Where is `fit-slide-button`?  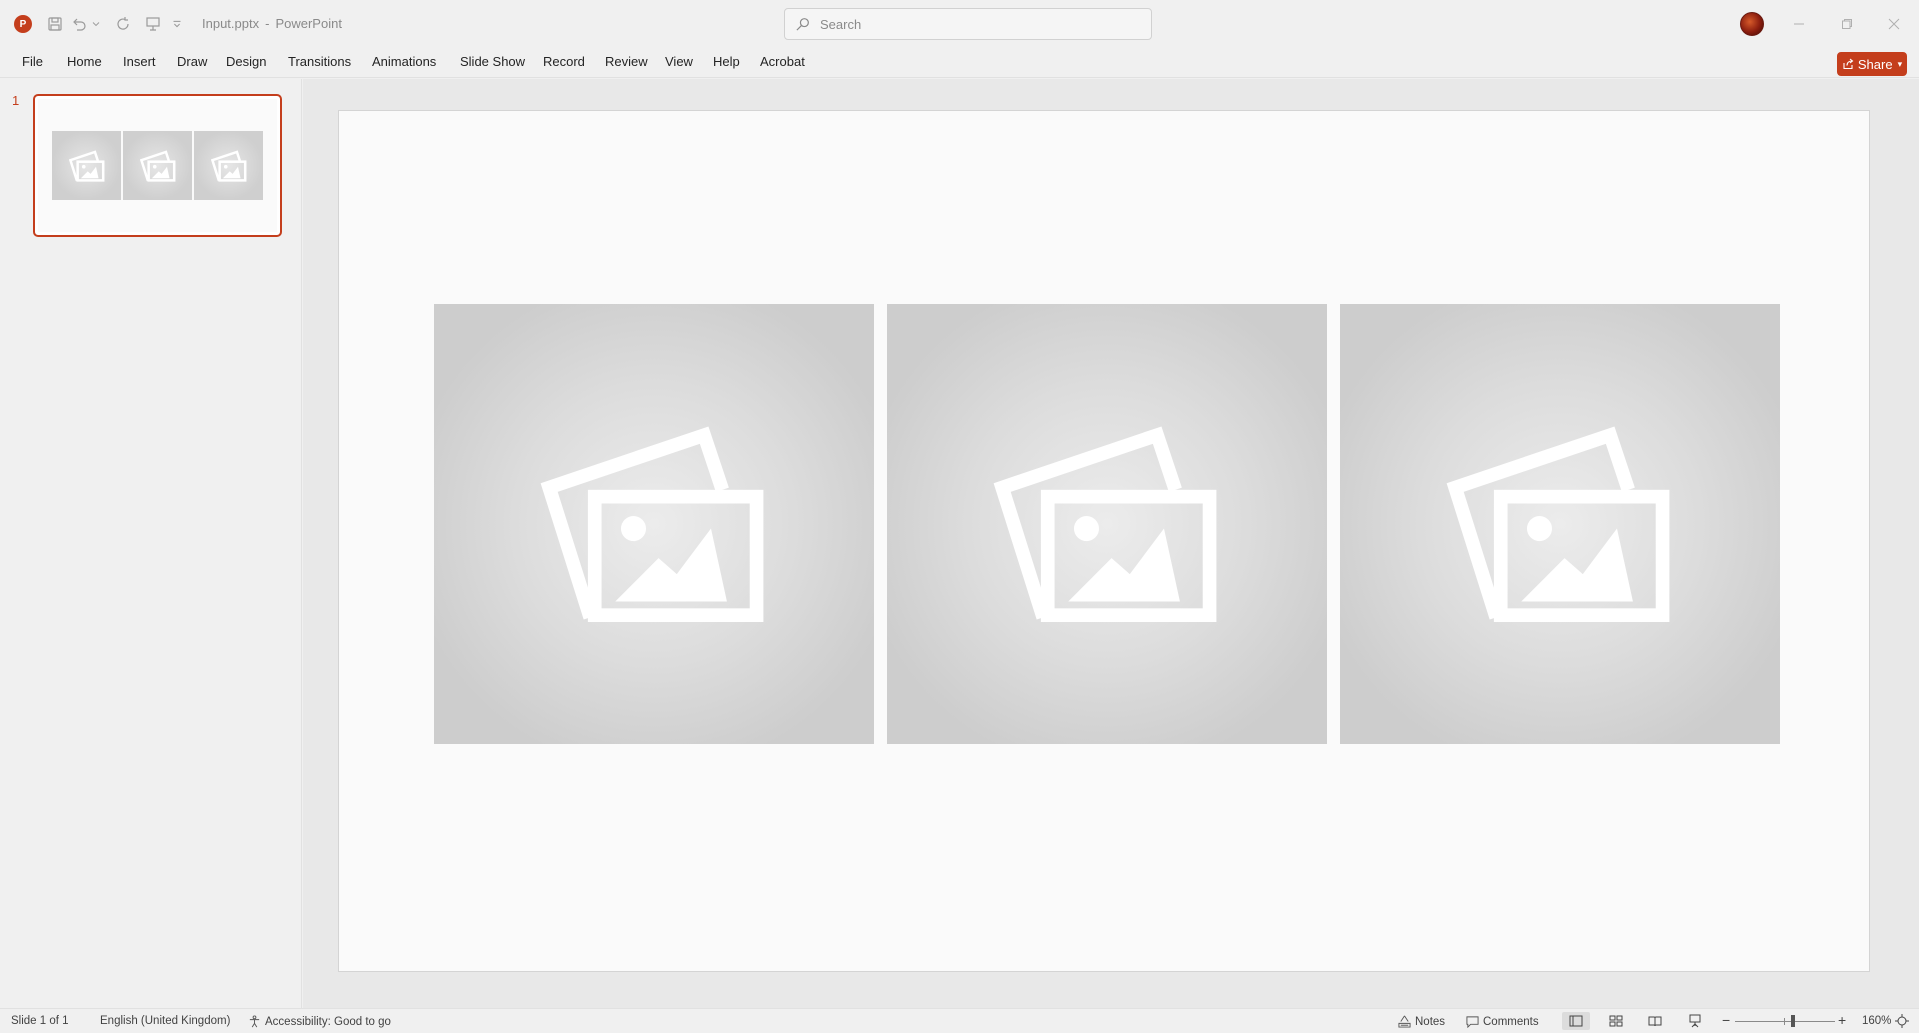 fit-slide-button is located at coordinates (1902, 1021).